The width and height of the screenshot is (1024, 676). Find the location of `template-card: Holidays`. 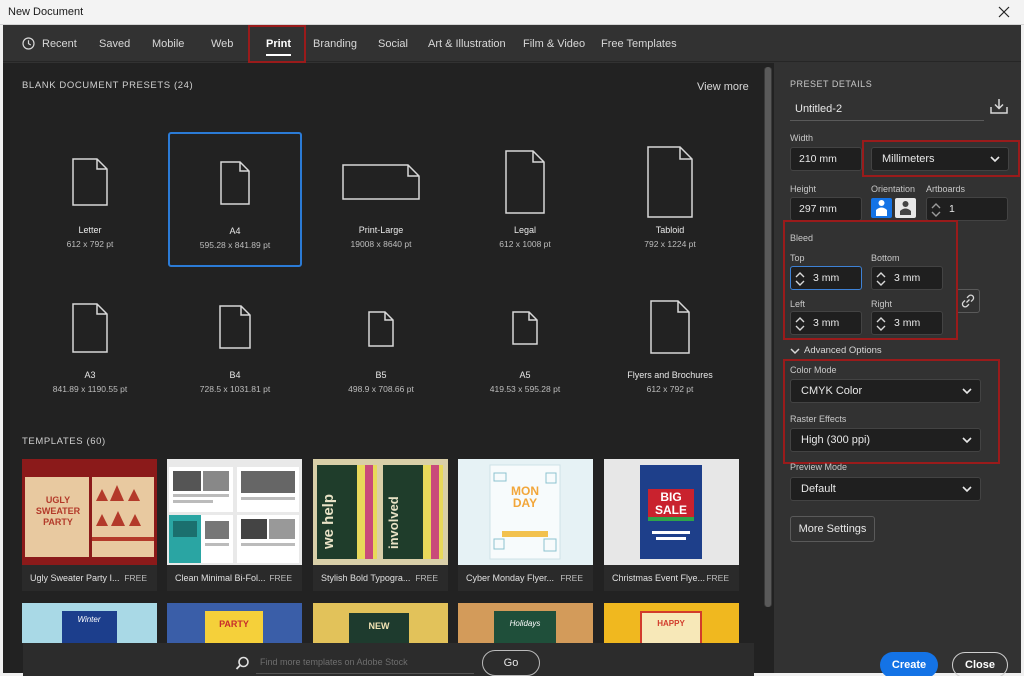

template-card: Holidays is located at coordinates (525, 623).